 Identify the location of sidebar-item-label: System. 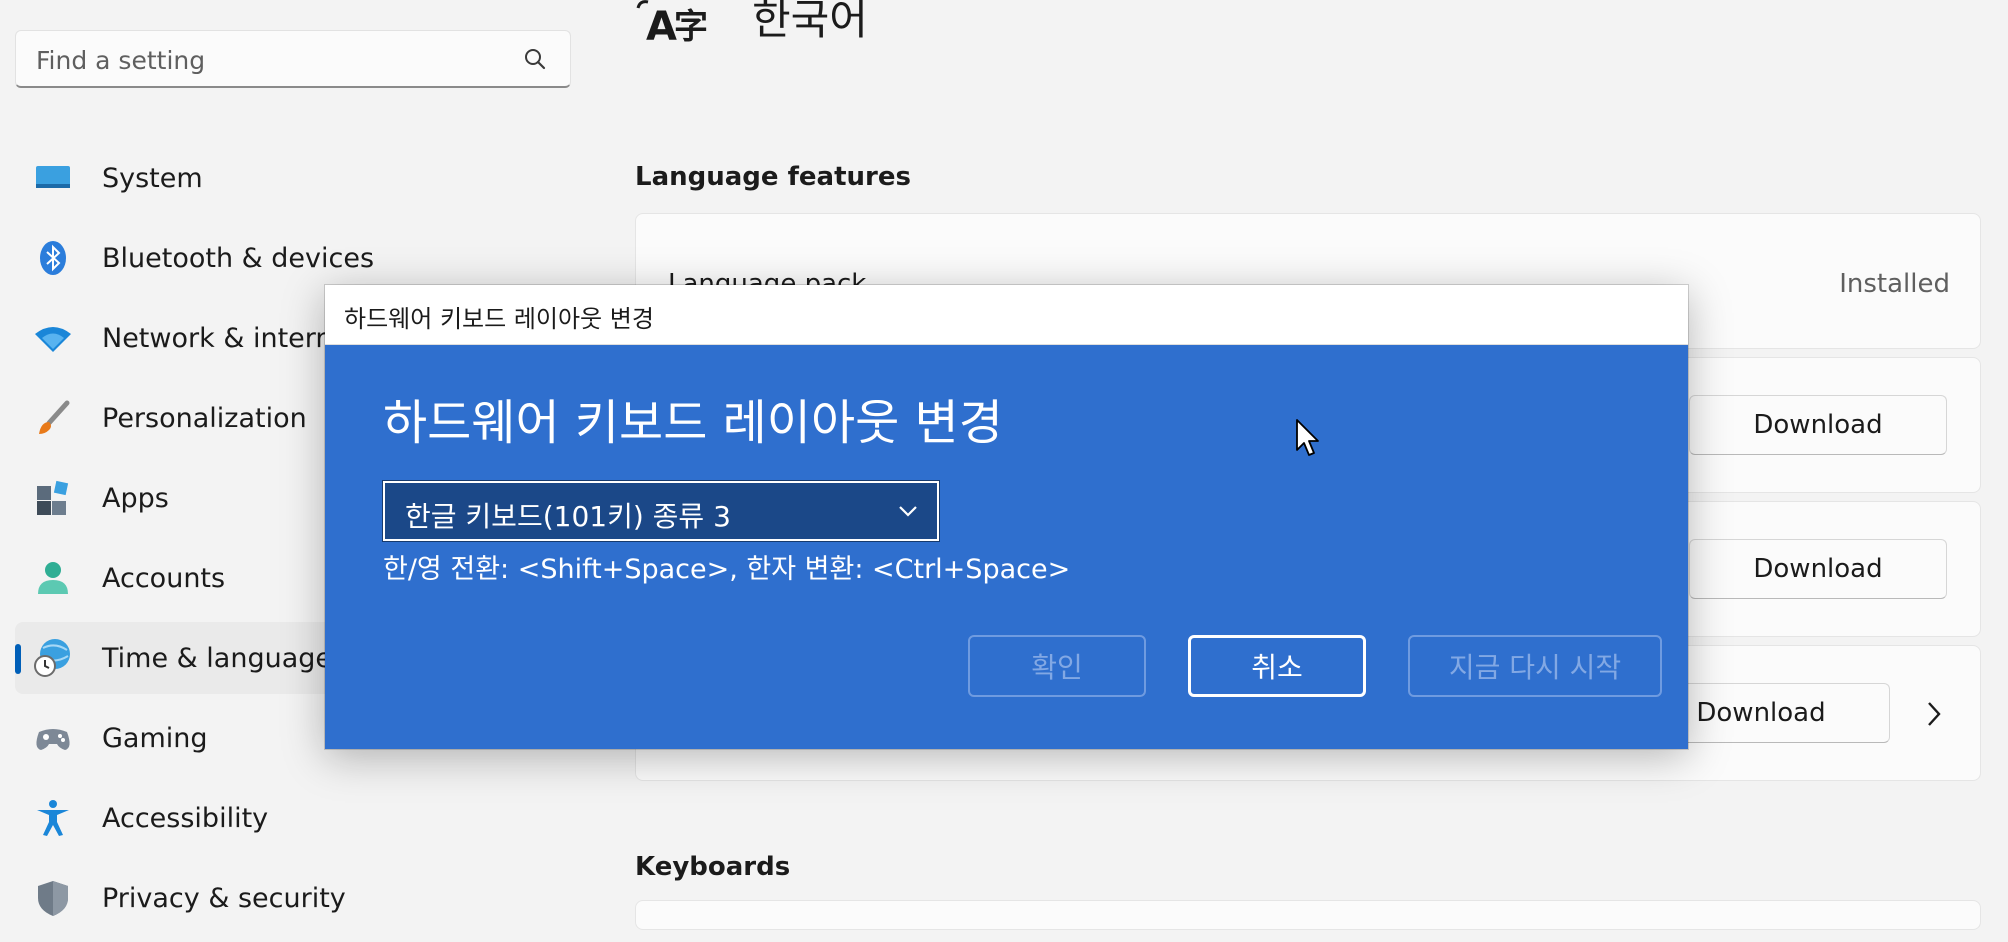
(152, 178).